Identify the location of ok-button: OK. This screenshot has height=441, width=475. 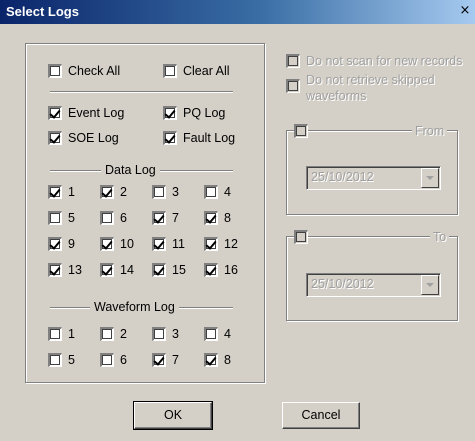
(173, 415).